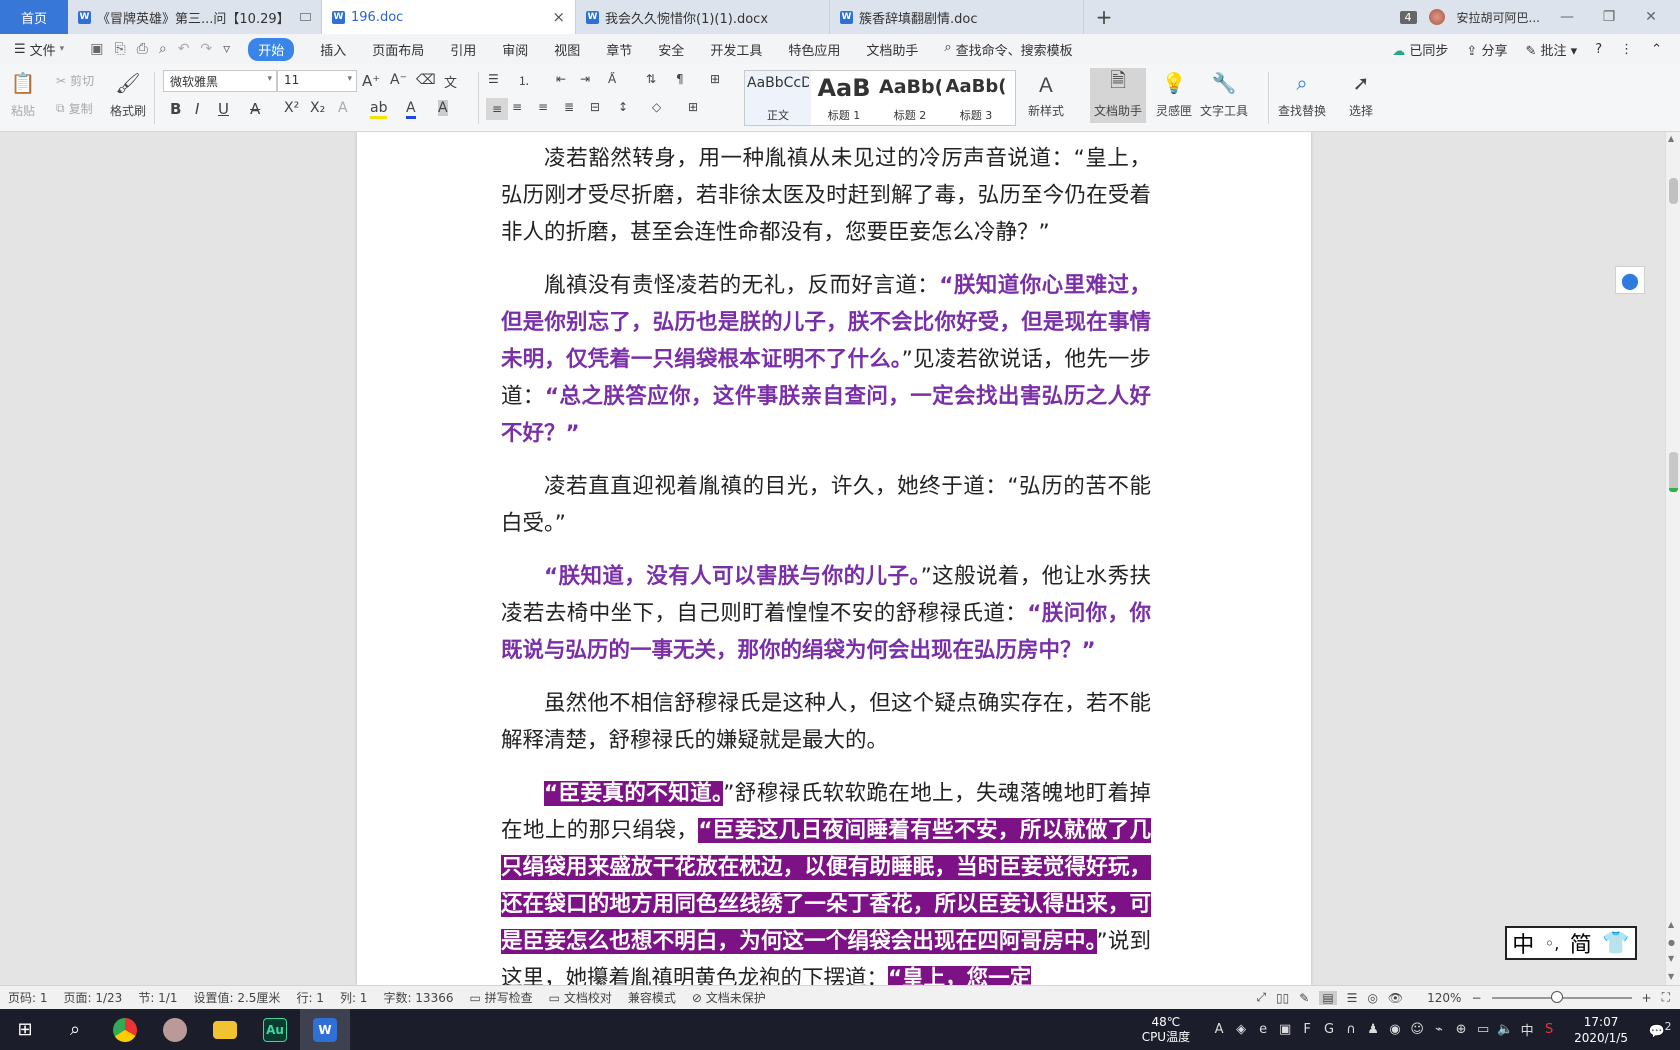  I want to click on menu-view: 视图, so click(567, 49).